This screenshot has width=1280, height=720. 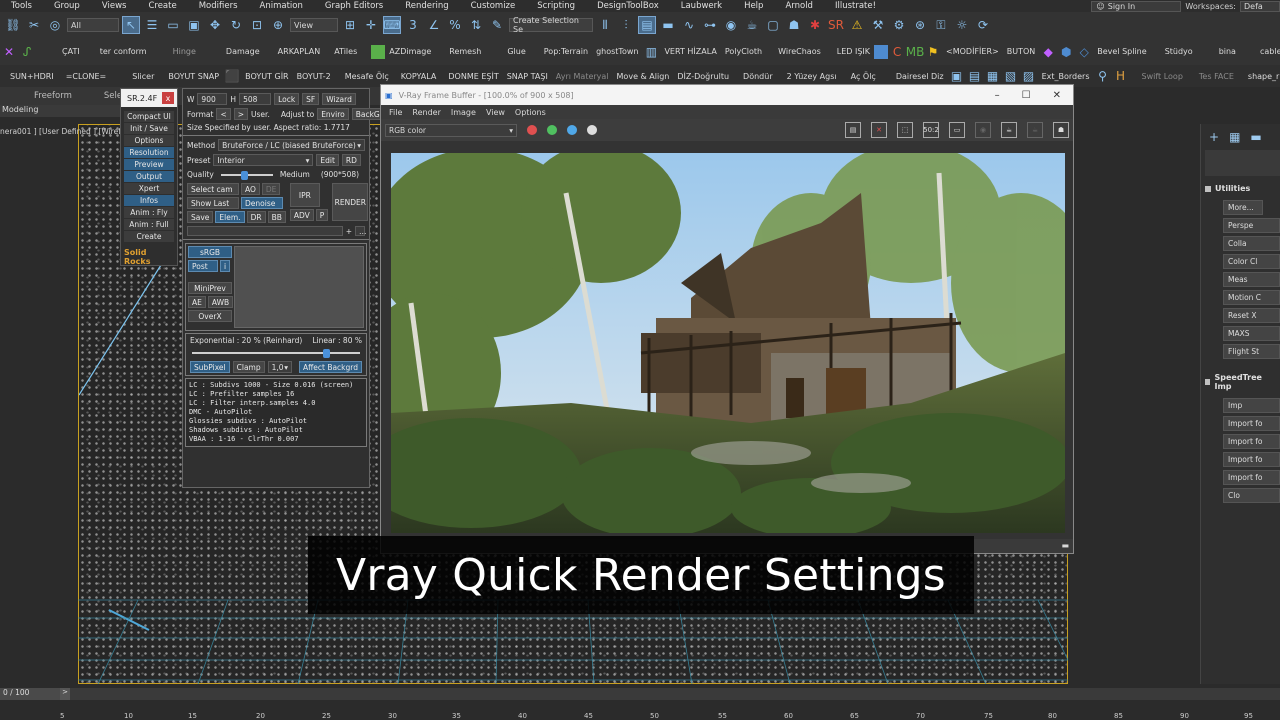 What do you see at coordinates (149, 152) in the screenshot?
I see `resolution-button: Resolution` at bounding box center [149, 152].